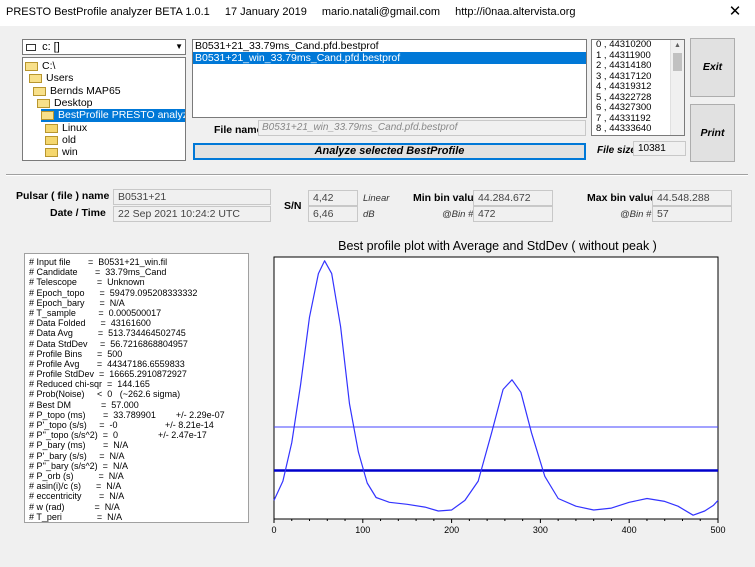  What do you see at coordinates (513, 214) in the screenshot?
I see `min-bin-index-field: 472` at bounding box center [513, 214].